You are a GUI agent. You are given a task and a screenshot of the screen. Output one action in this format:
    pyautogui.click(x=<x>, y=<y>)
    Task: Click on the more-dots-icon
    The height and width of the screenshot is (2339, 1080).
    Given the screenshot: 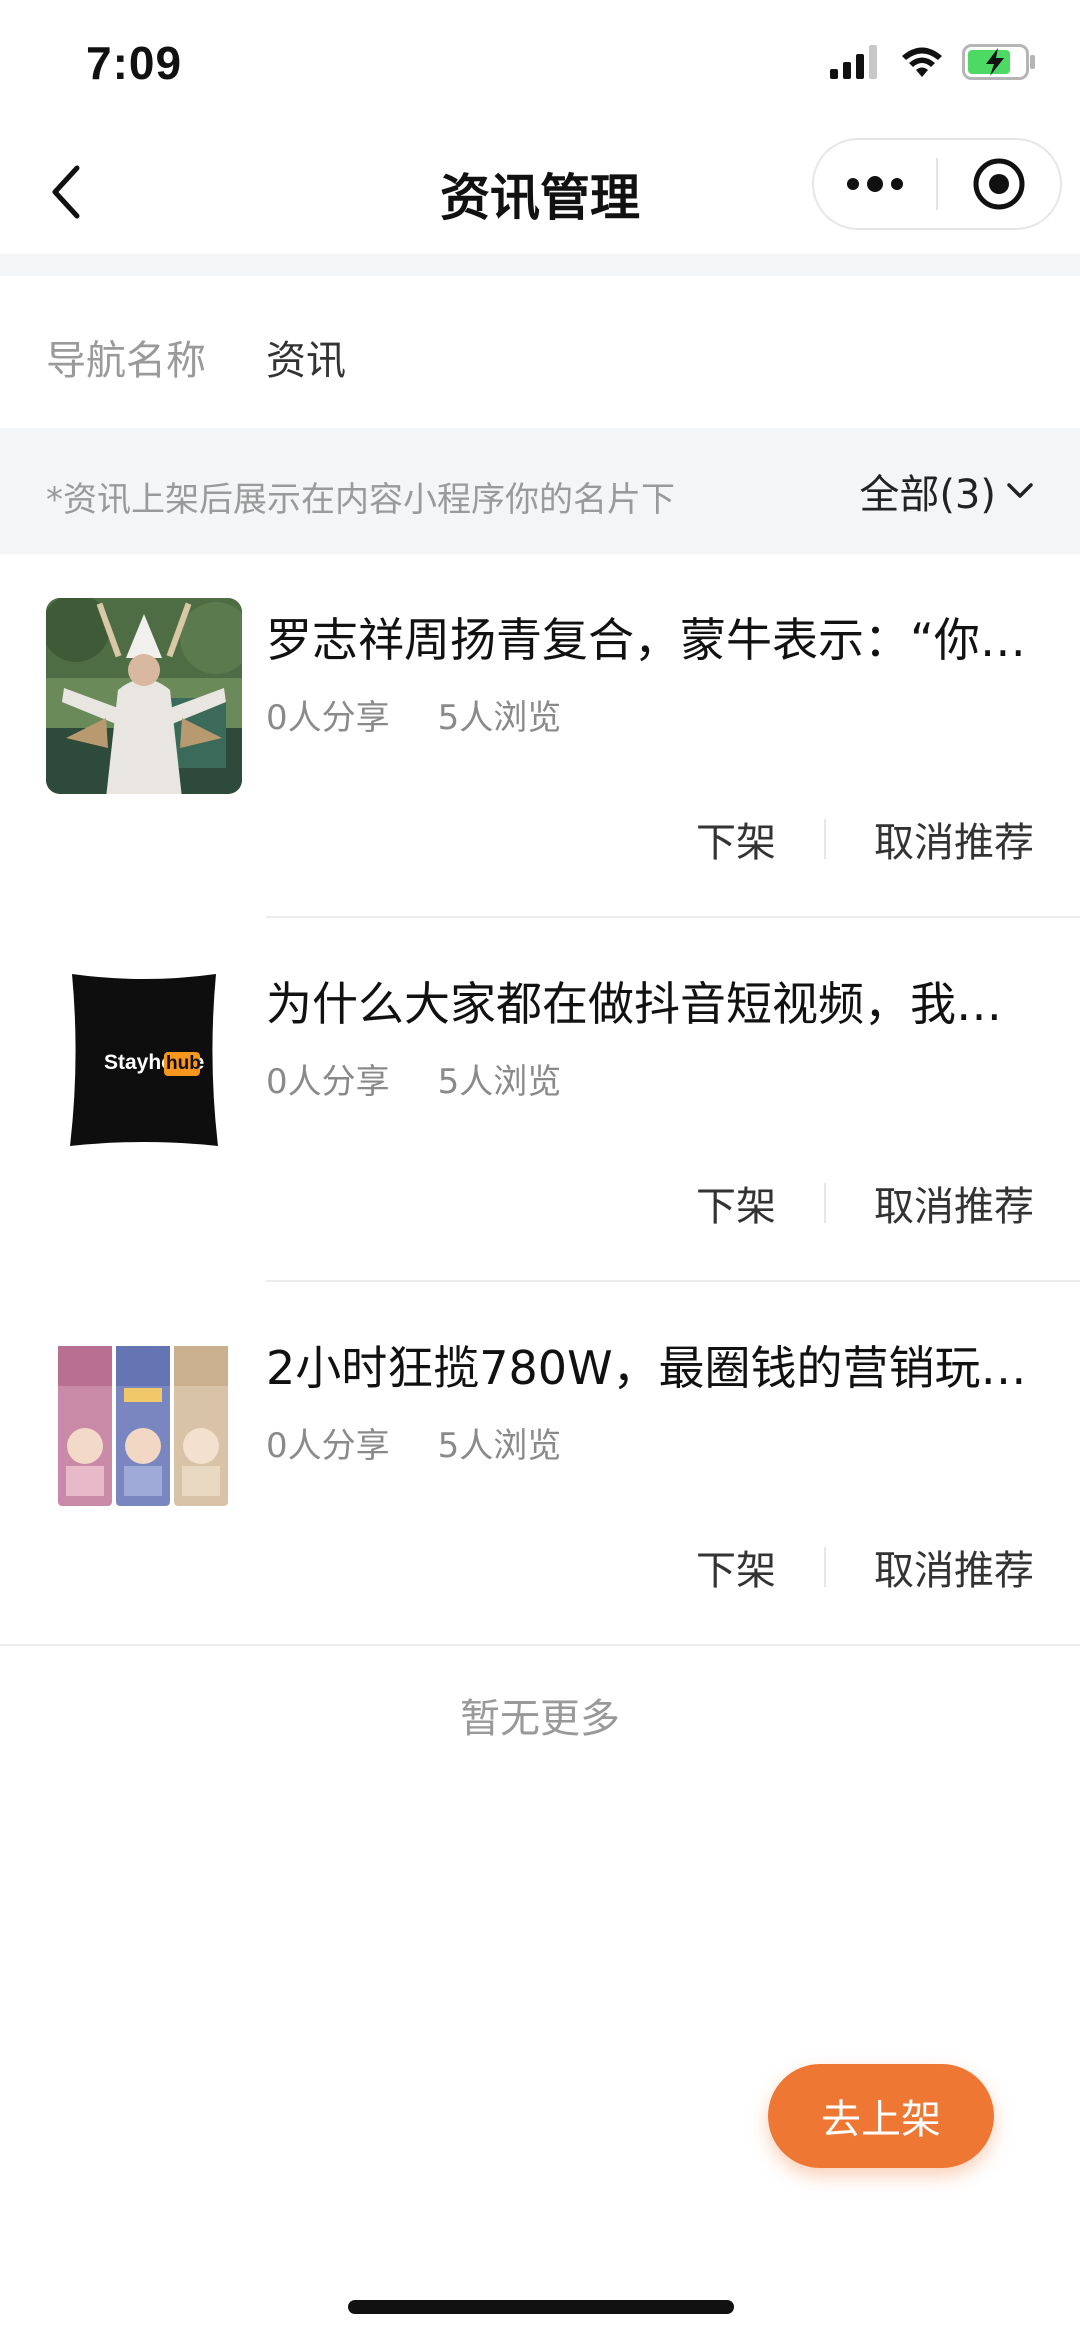 What is the action you would take?
    pyautogui.click(x=875, y=184)
    